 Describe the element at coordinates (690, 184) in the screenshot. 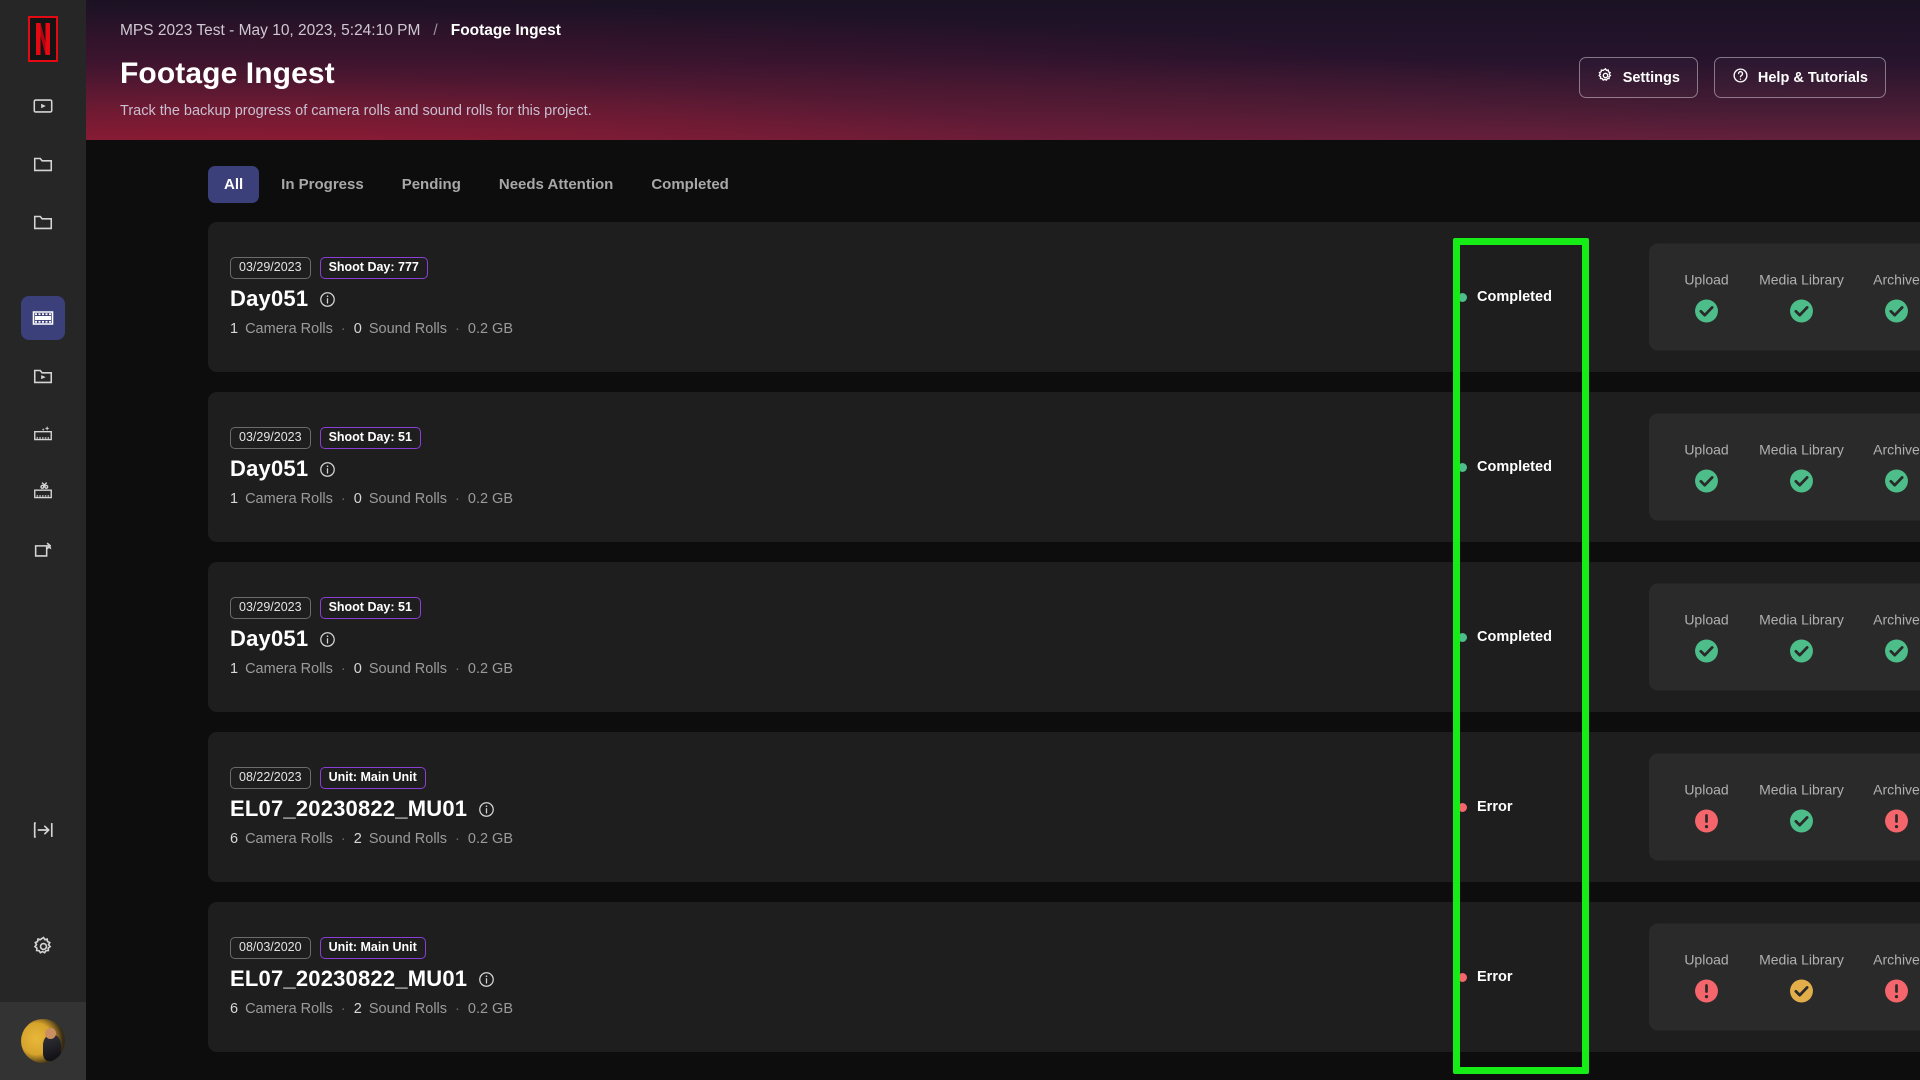

I see `tab-completed: Completed` at that location.